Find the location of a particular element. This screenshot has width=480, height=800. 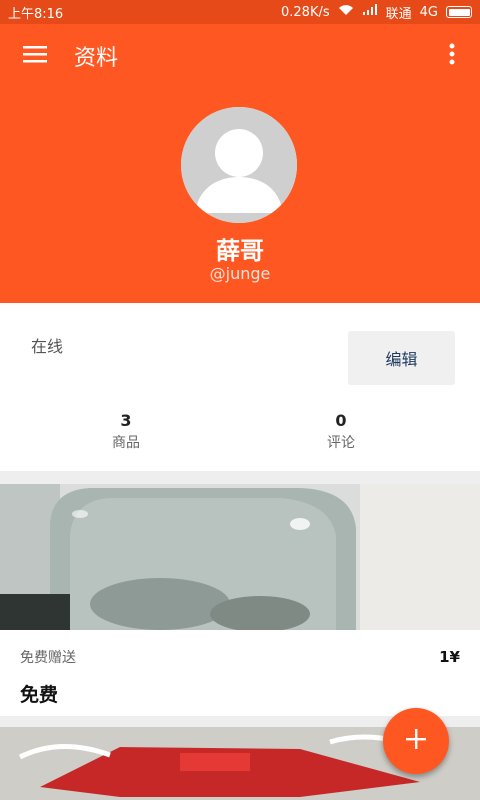

stat-products-label: 商品 is located at coordinates (126, 443).